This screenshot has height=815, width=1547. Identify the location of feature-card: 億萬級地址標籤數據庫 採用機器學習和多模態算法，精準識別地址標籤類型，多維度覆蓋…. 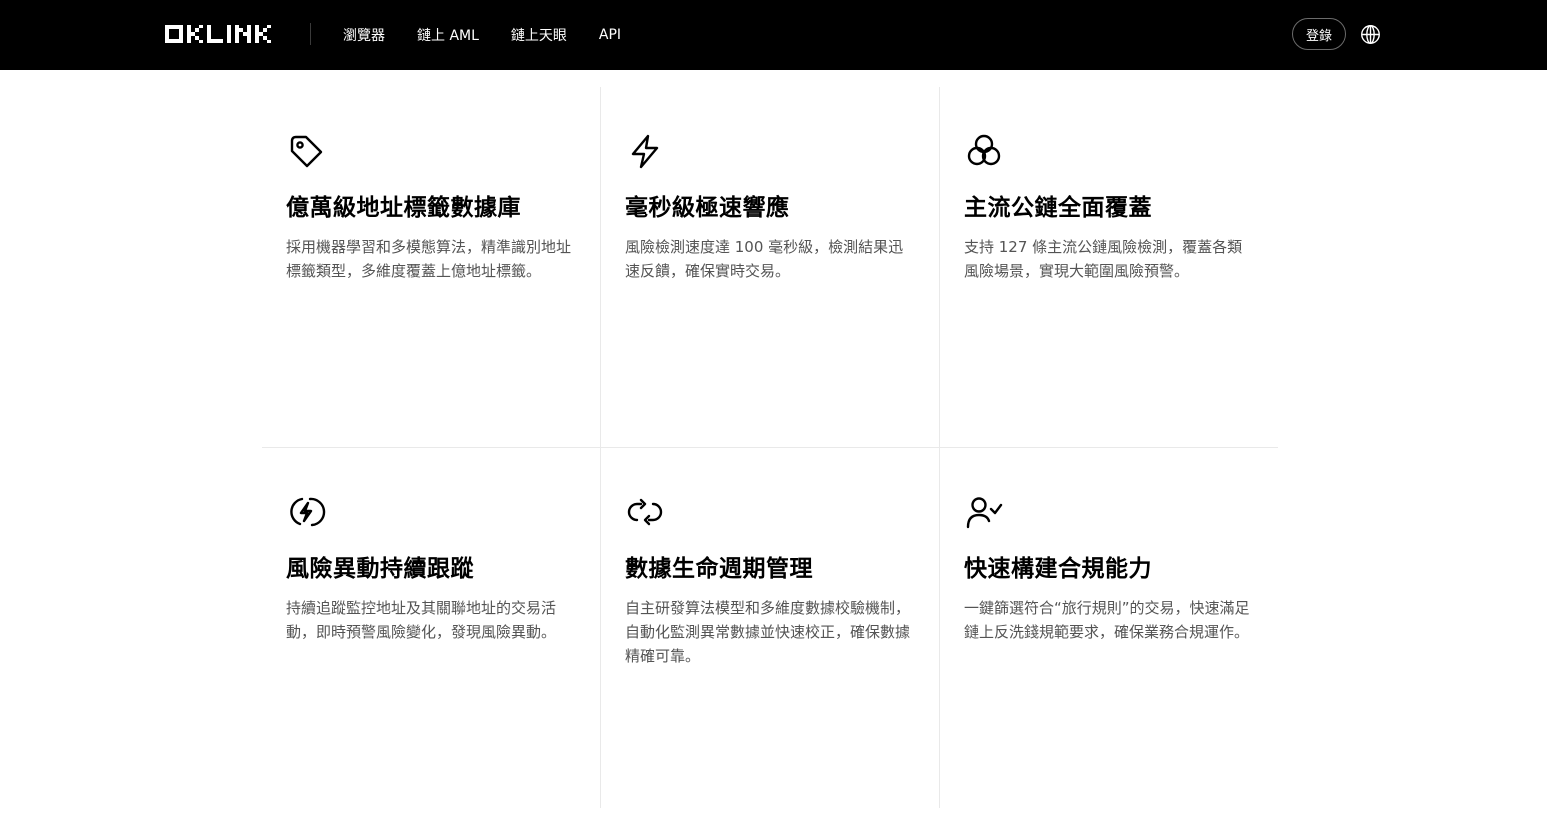
(431, 267).